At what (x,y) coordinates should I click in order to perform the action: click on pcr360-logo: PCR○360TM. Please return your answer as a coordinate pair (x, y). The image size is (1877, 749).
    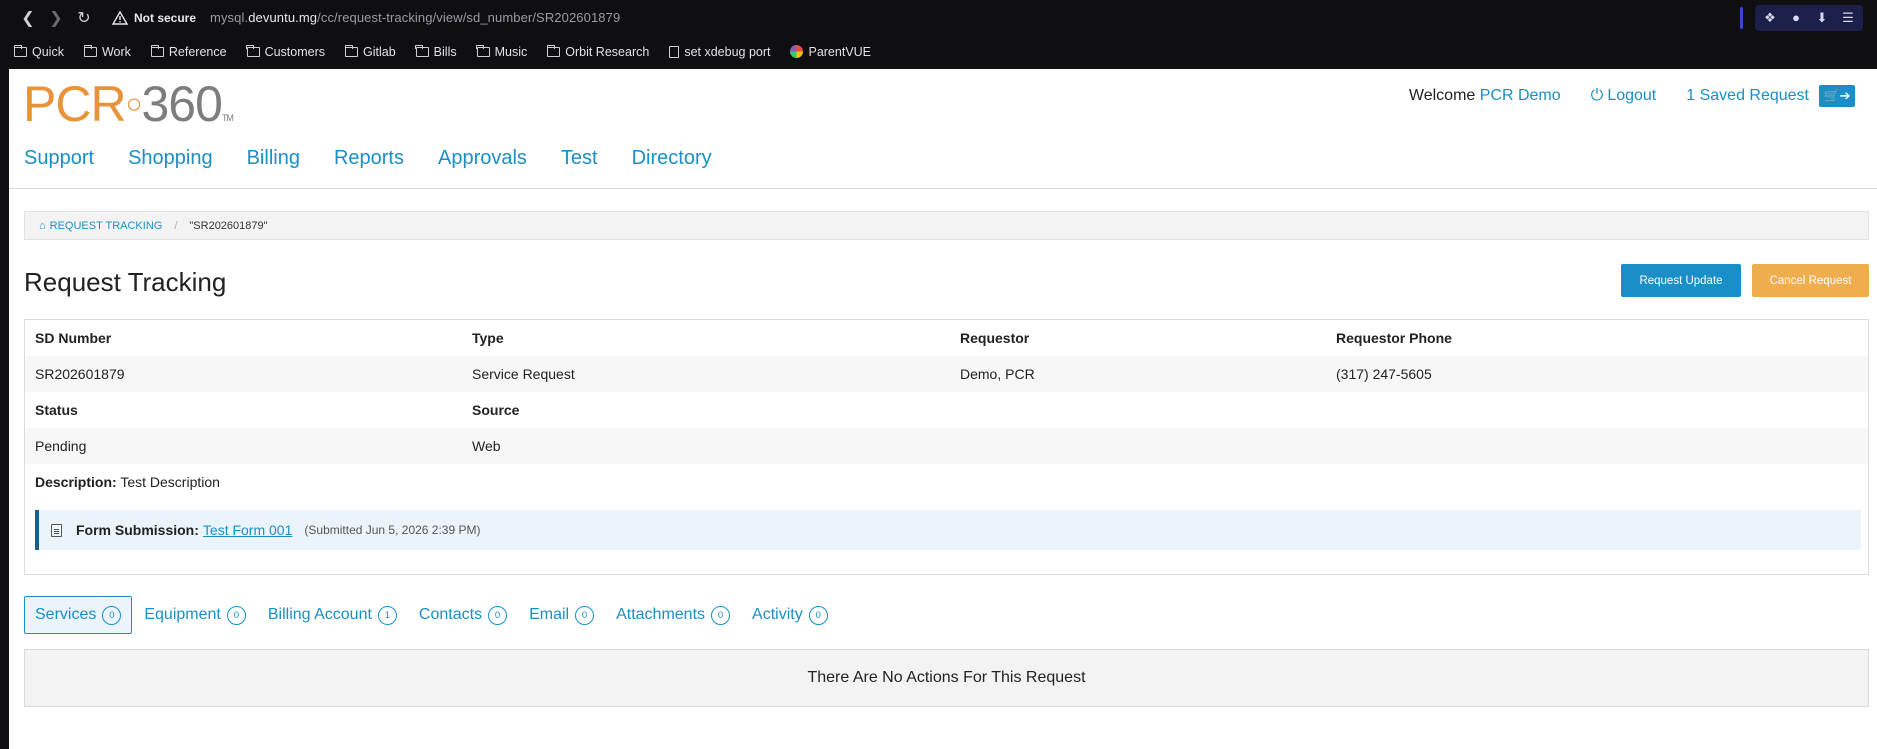
    Looking at the image, I should click on (128, 104).